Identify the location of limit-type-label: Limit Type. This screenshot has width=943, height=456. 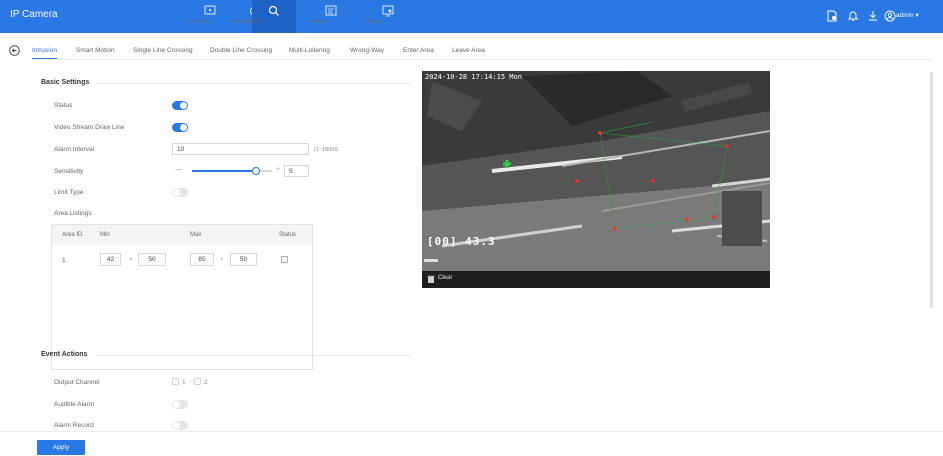
(69, 192).